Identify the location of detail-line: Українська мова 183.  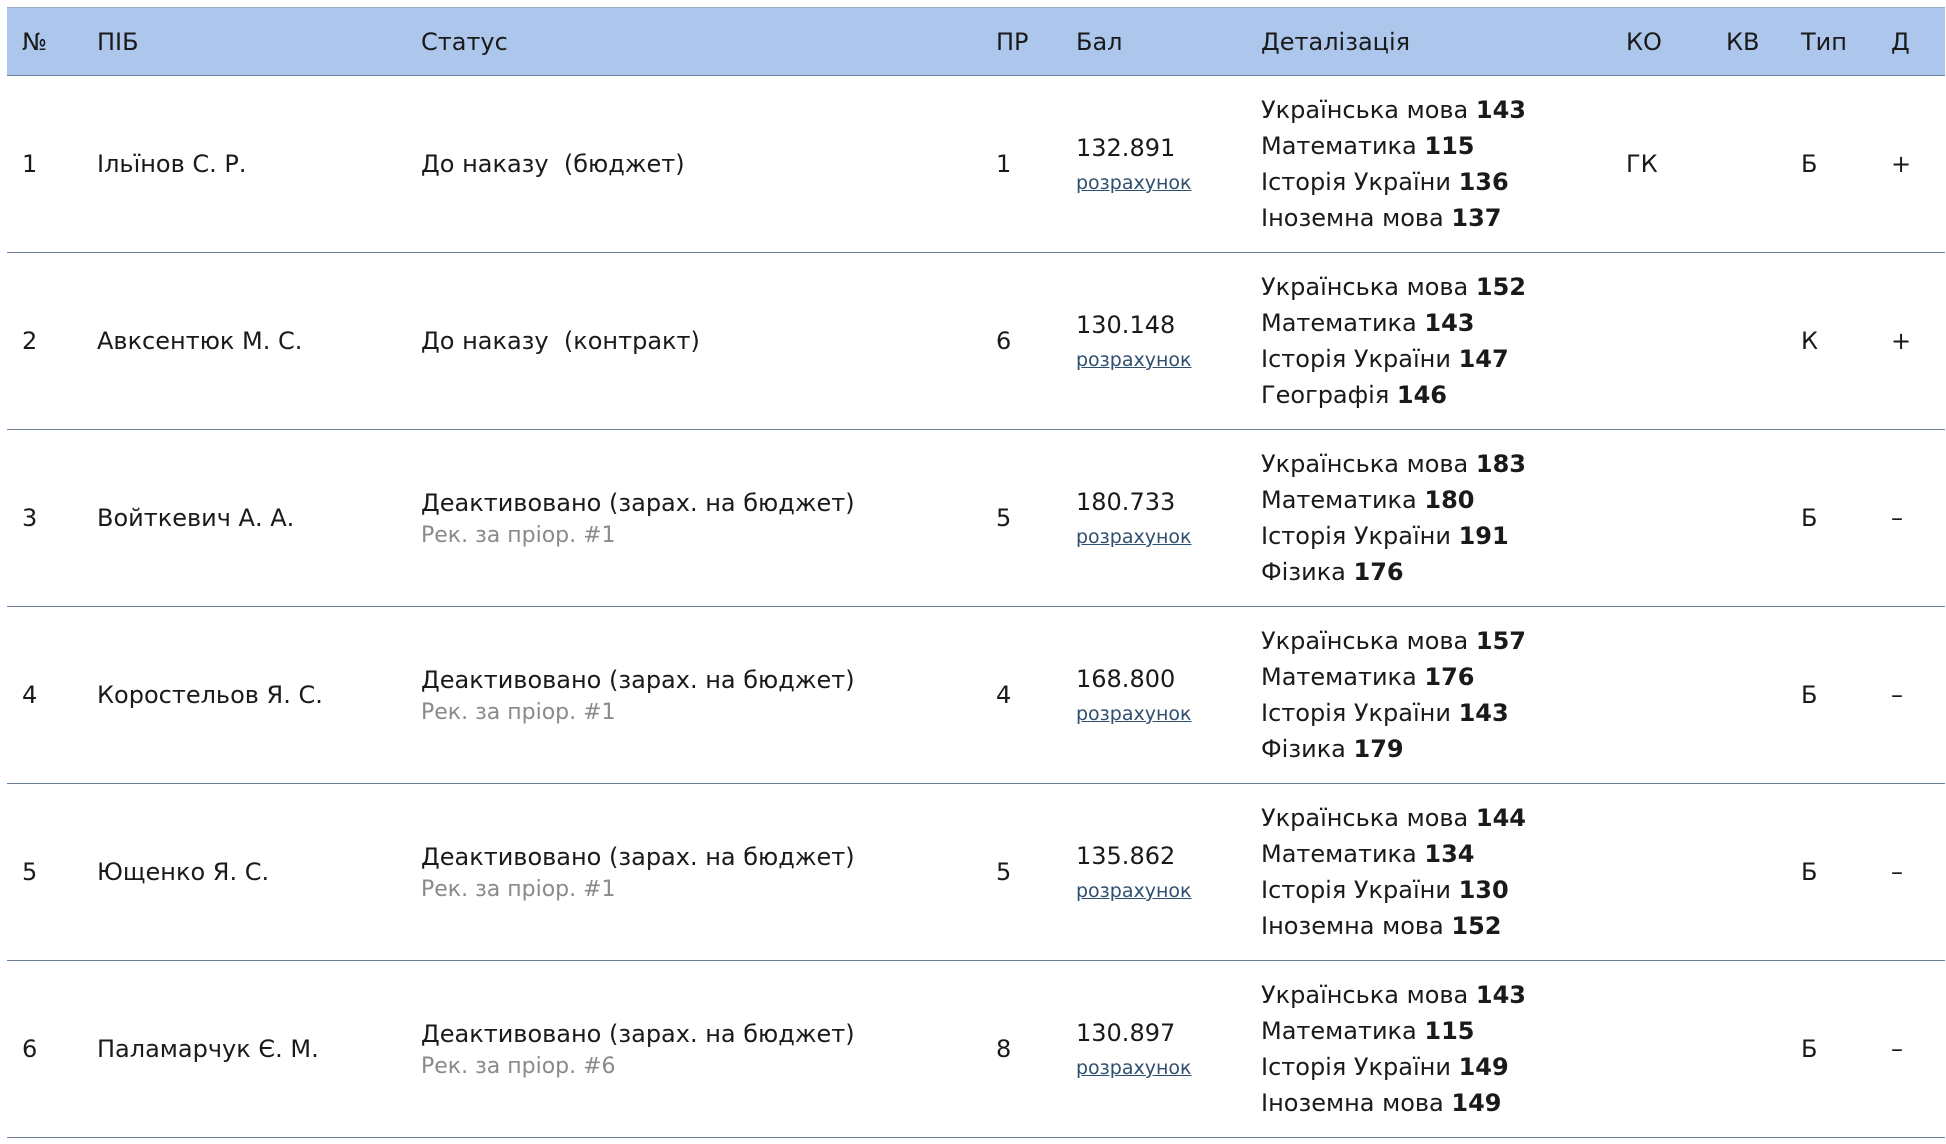
(1436, 464).